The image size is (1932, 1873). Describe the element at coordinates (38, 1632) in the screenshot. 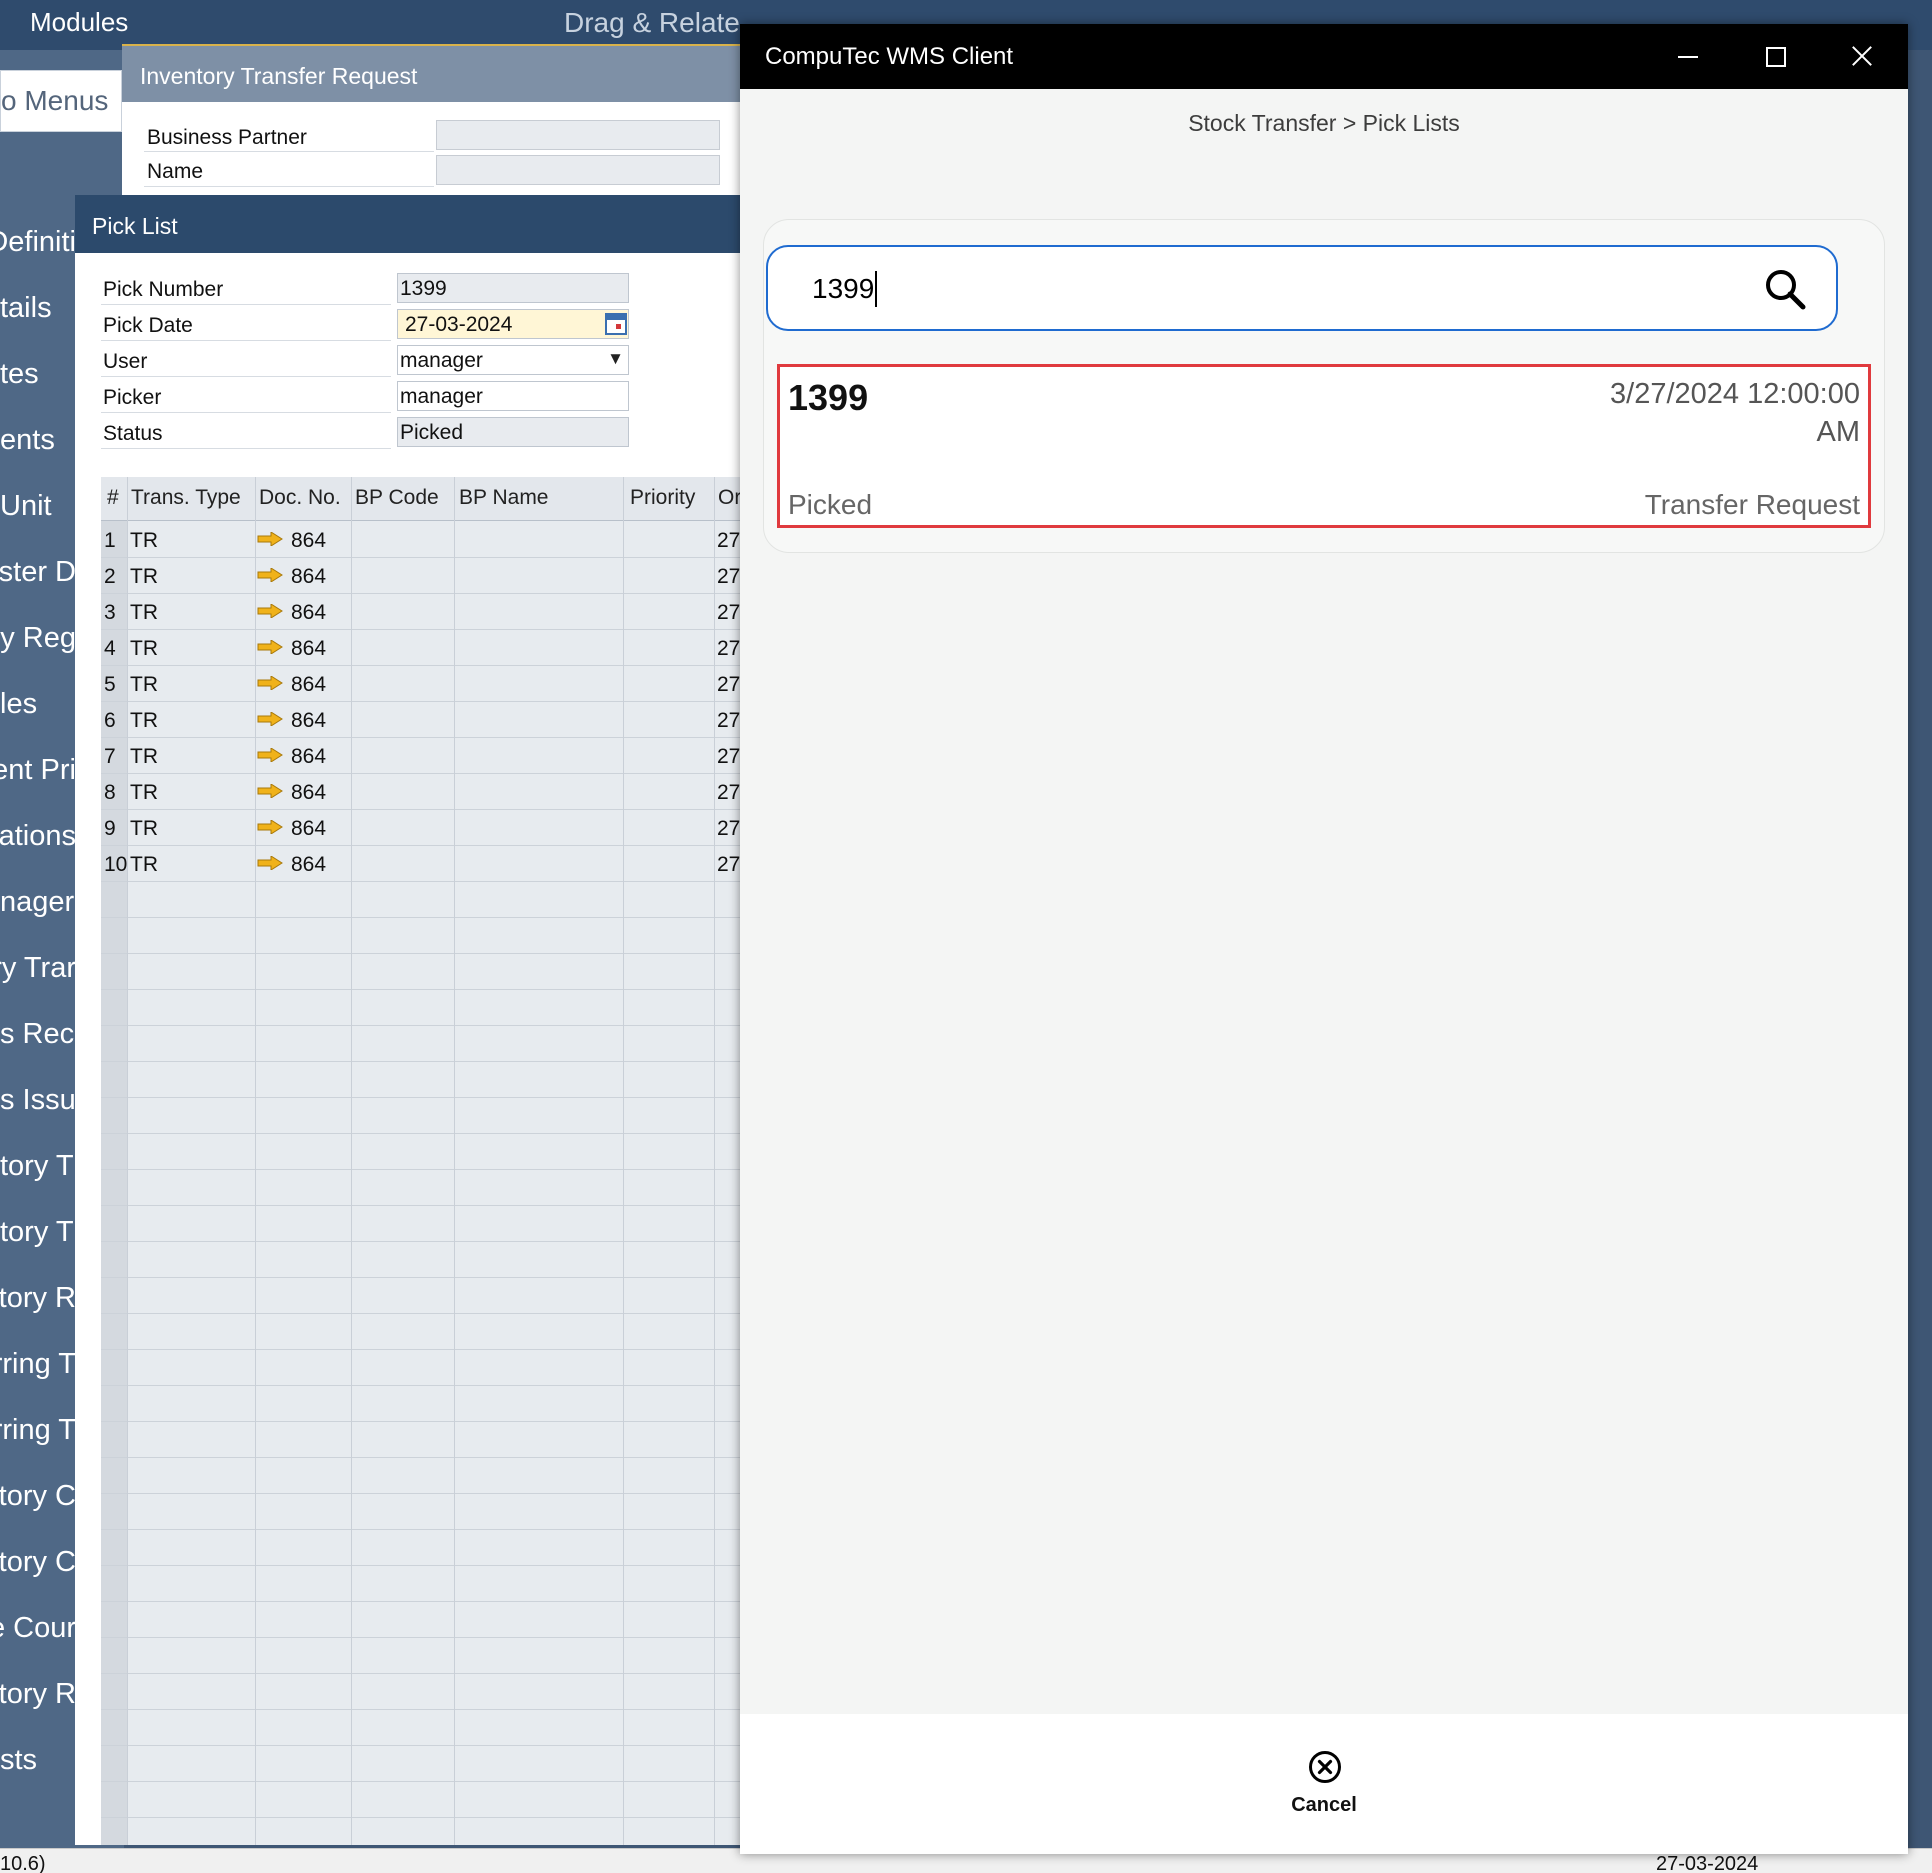

I see `sidebar-item: e Cour` at that location.